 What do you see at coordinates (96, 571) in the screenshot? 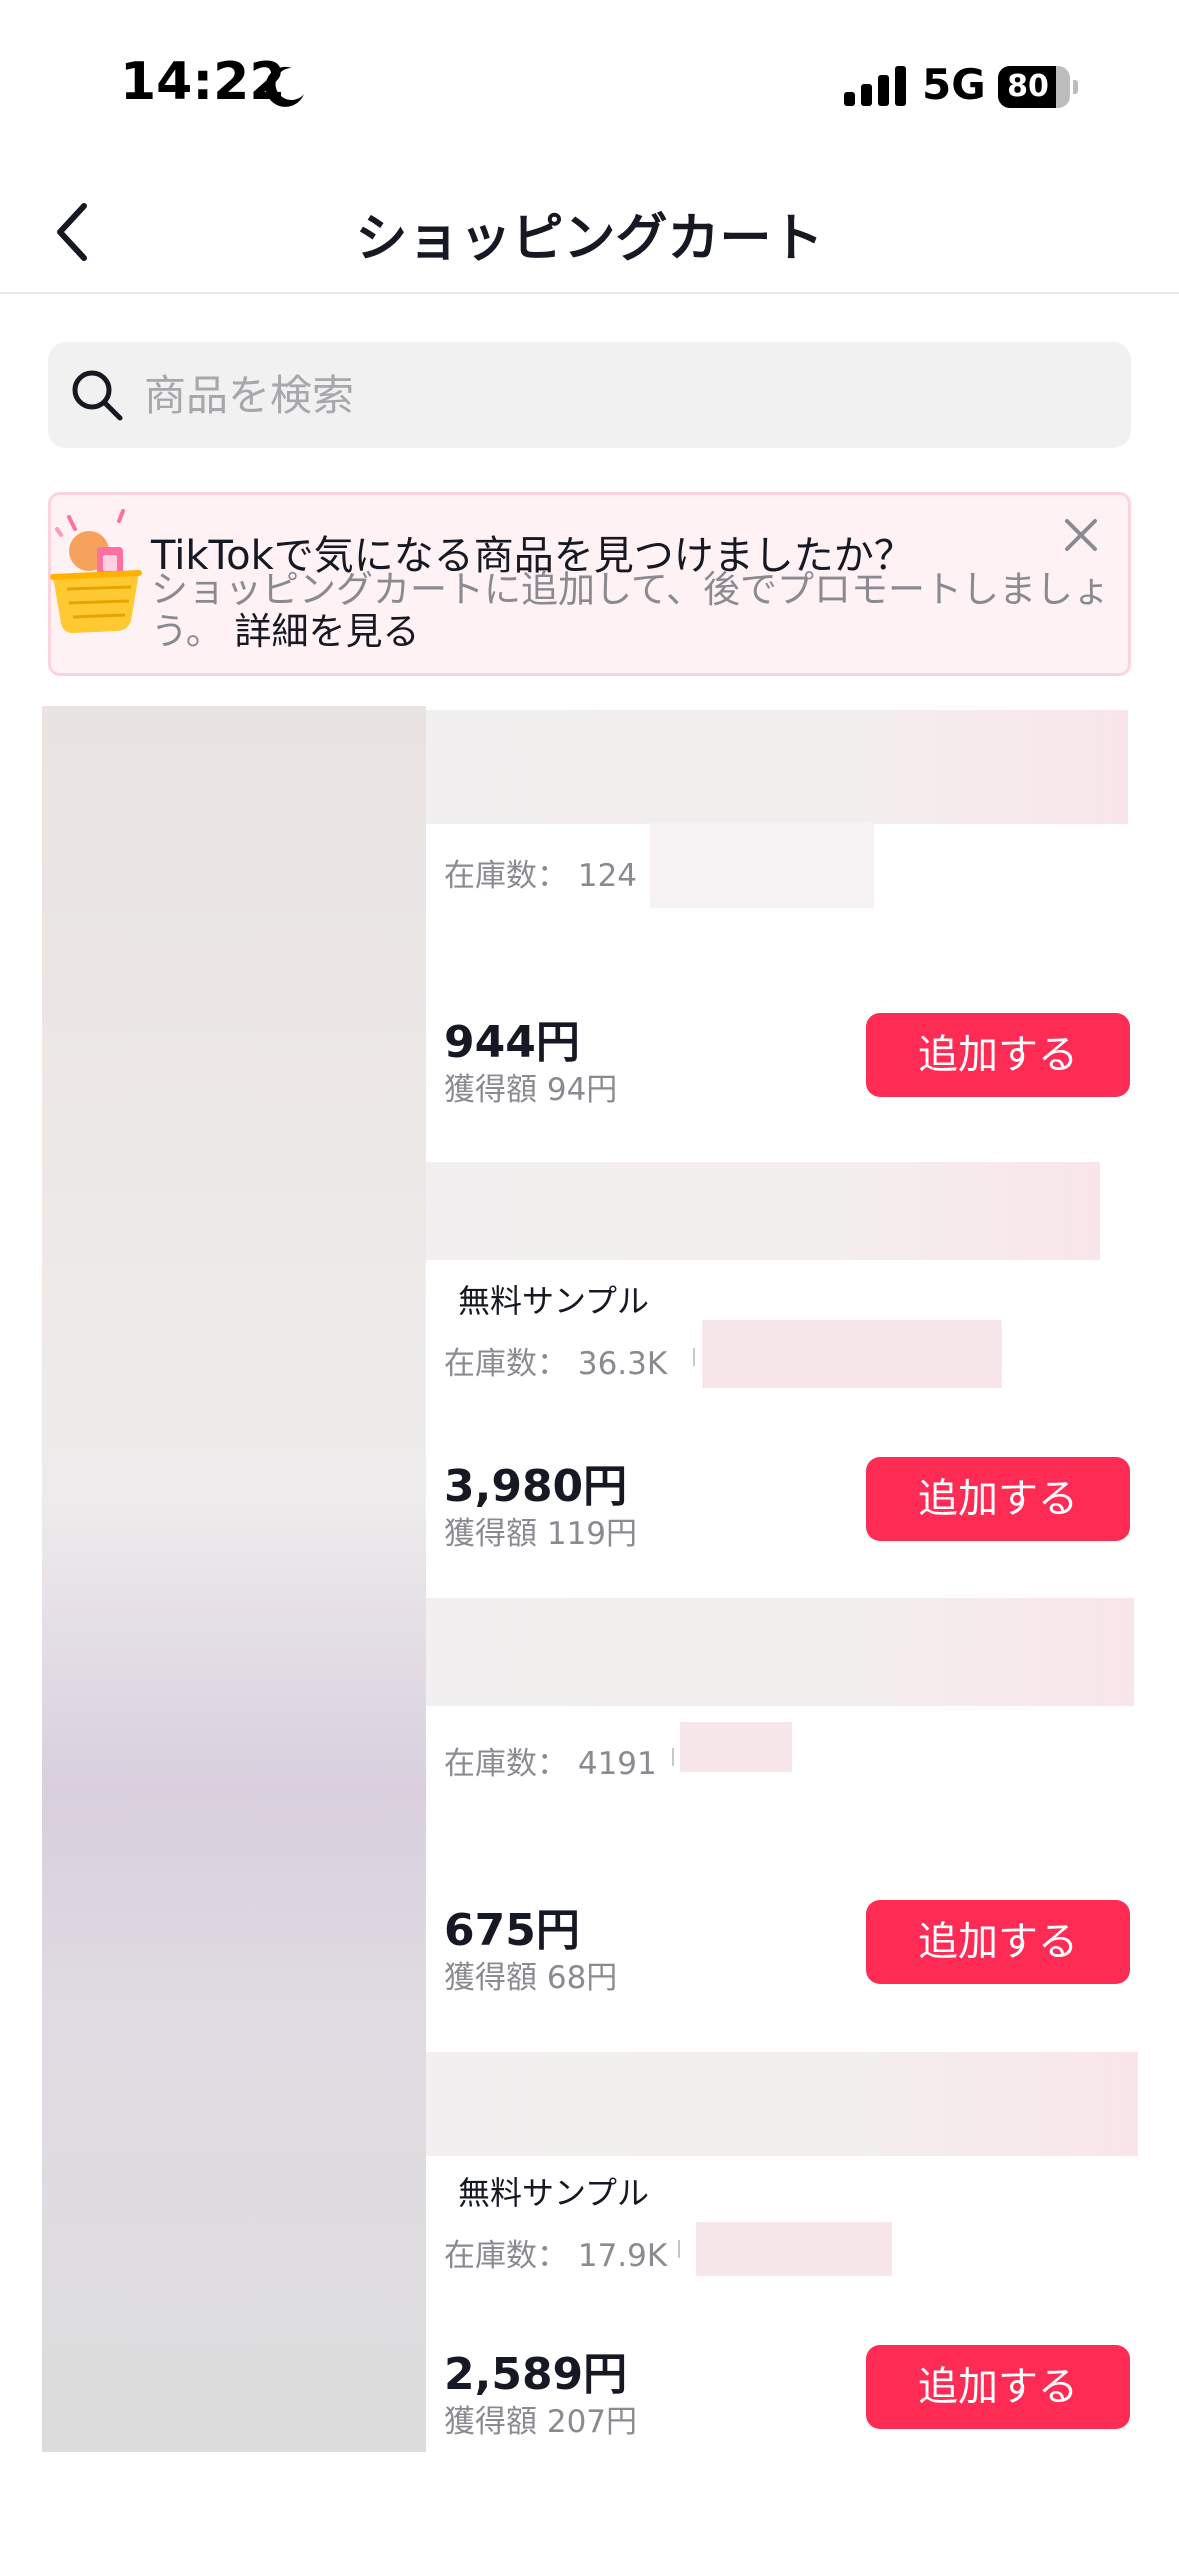
I see `shopping-basket-icon` at bounding box center [96, 571].